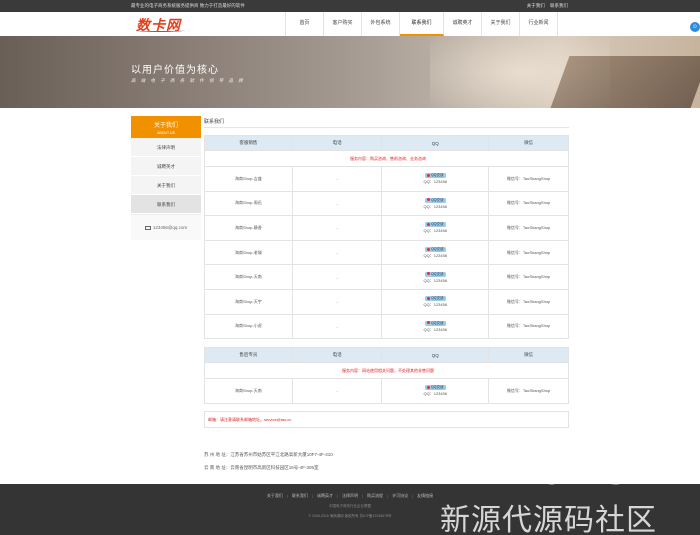 The image size is (700, 535). What do you see at coordinates (188, 5) in the screenshot?
I see `top-slogan: 最专业的电子商务系统服务提供商 致力于打造最好的软件` at bounding box center [188, 5].